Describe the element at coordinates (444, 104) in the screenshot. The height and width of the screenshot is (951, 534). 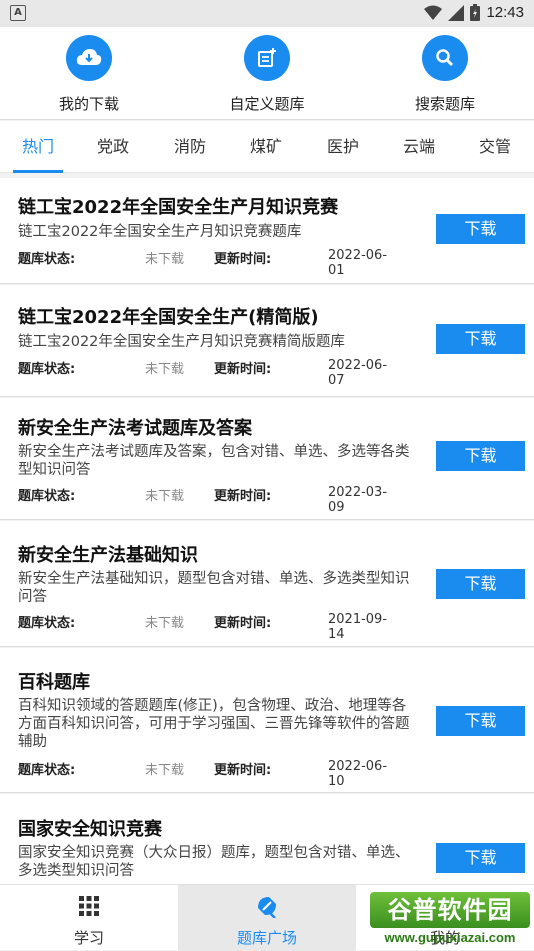
I see `search-bank-label: 搜索题库` at that location.